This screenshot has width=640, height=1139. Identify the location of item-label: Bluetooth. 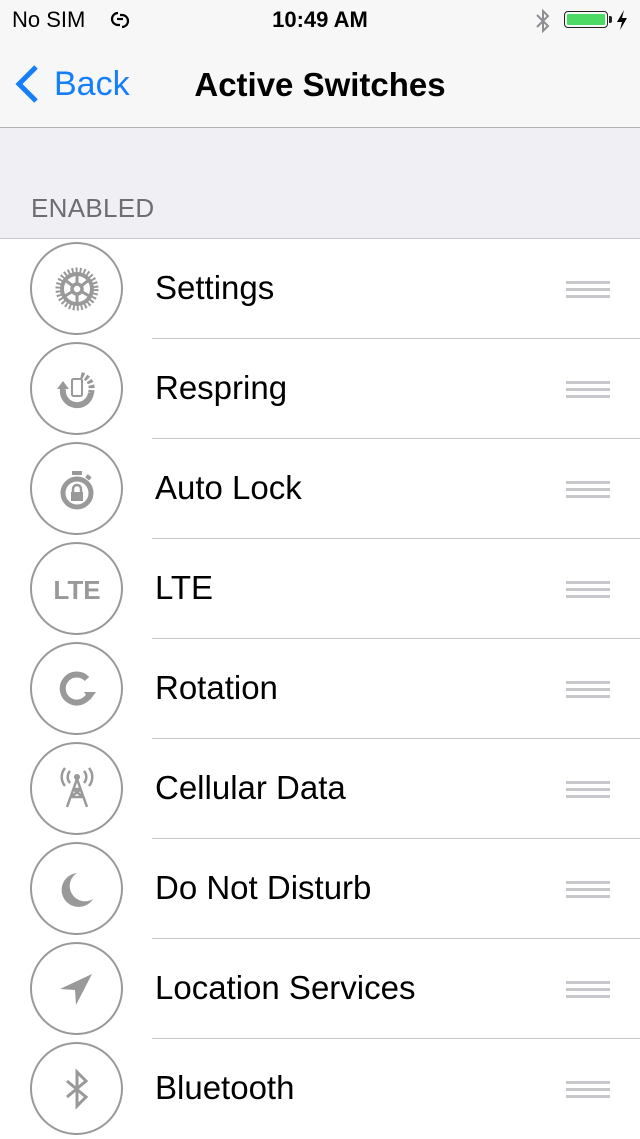
(225, 1087).